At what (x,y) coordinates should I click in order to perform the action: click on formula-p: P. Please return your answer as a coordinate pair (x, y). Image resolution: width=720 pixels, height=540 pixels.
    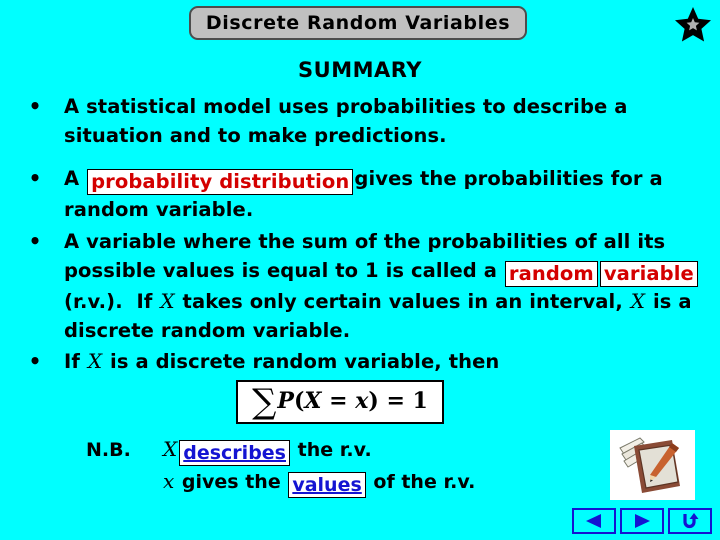
    Looking at the image, I should click on (285, 401).